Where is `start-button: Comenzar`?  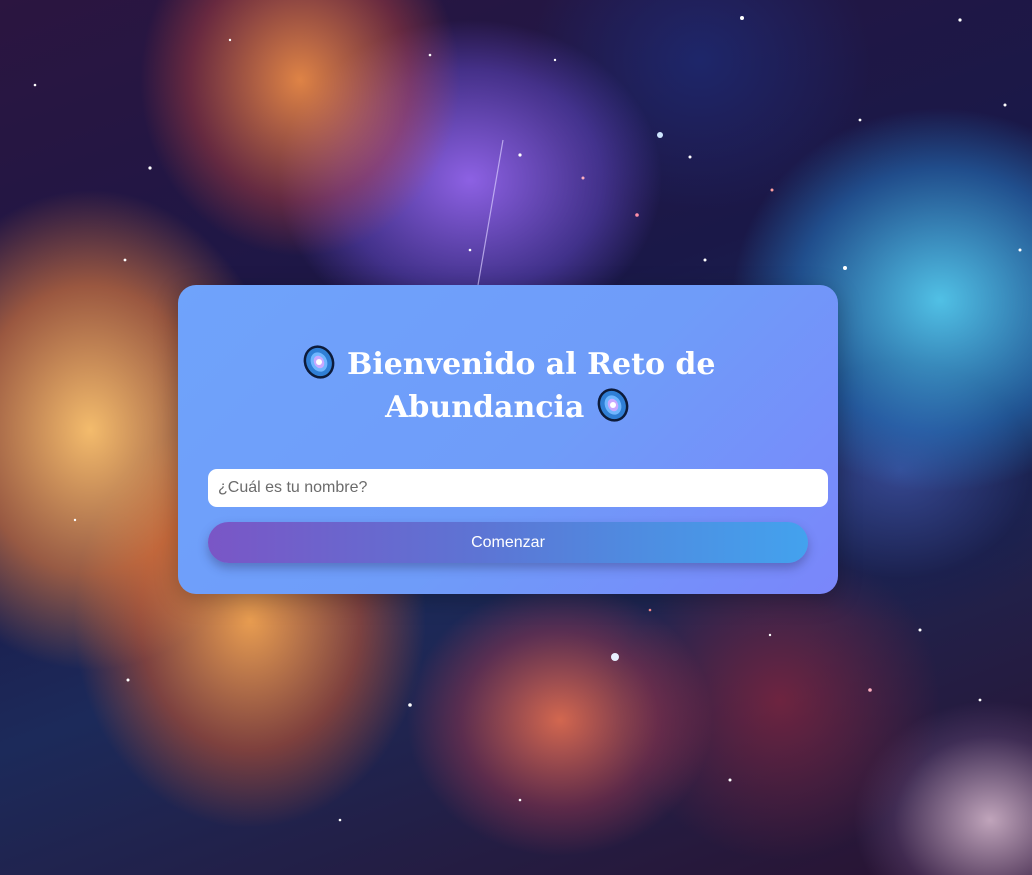 start-button: Comenzar is located at coordinates (508, 542).